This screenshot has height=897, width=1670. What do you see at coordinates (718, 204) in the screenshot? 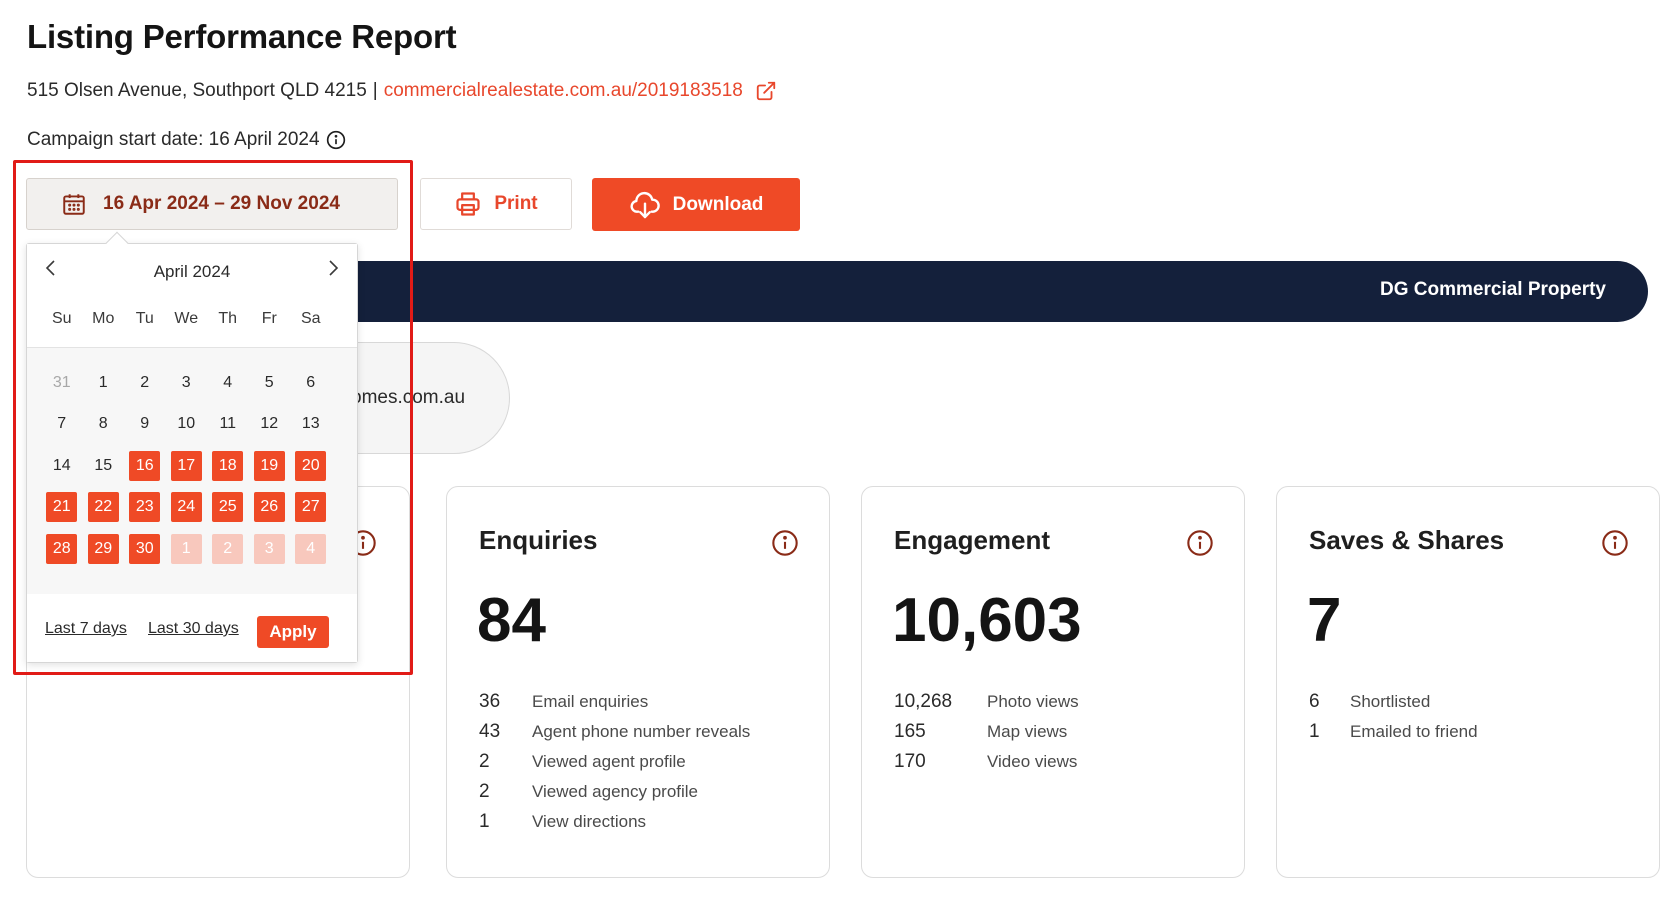
I see `download-label: Download` at bounding box center [718, 204].